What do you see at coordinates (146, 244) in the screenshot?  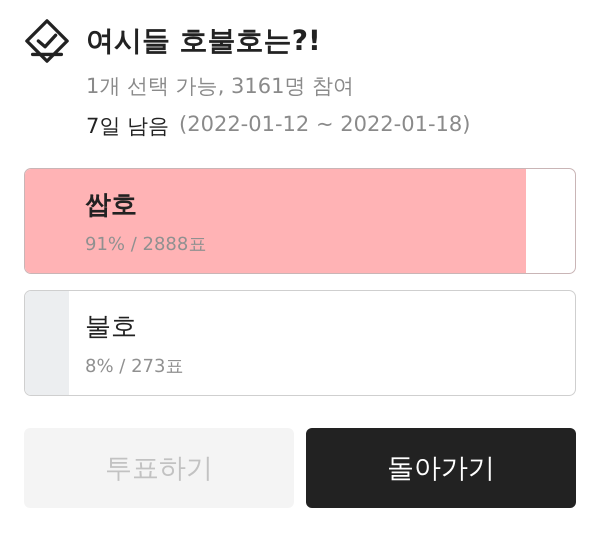 I see `option-result: 91% / 2888표` at bounding box center [146, 244].